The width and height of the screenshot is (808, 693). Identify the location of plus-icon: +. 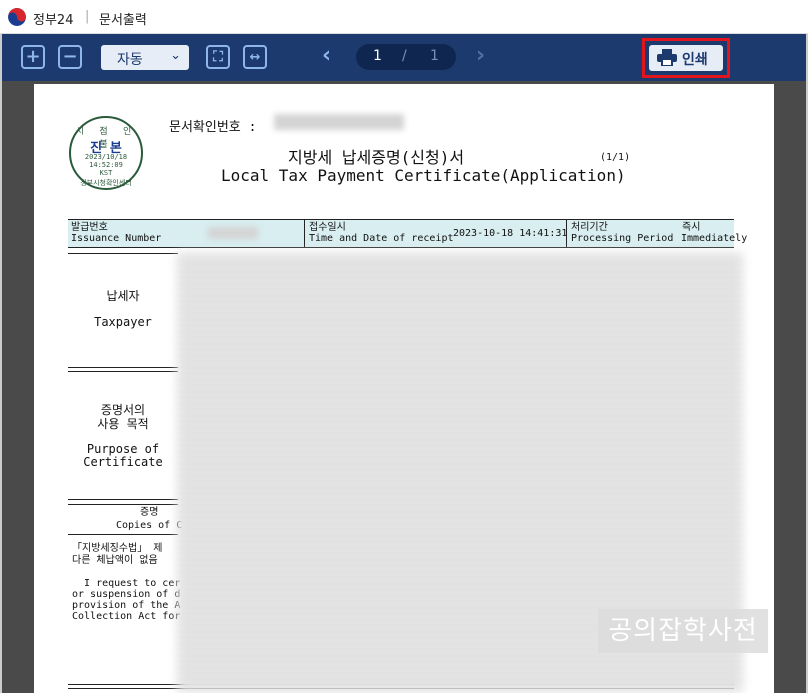
(33, 56).